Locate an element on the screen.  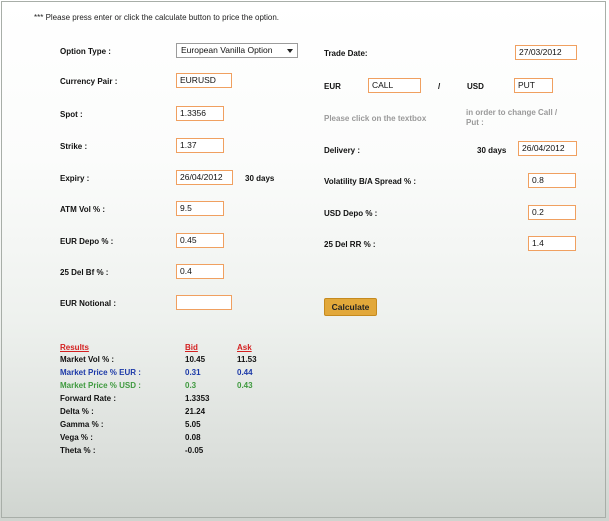
chevron-down-icon is located at coordinates (290, 51).